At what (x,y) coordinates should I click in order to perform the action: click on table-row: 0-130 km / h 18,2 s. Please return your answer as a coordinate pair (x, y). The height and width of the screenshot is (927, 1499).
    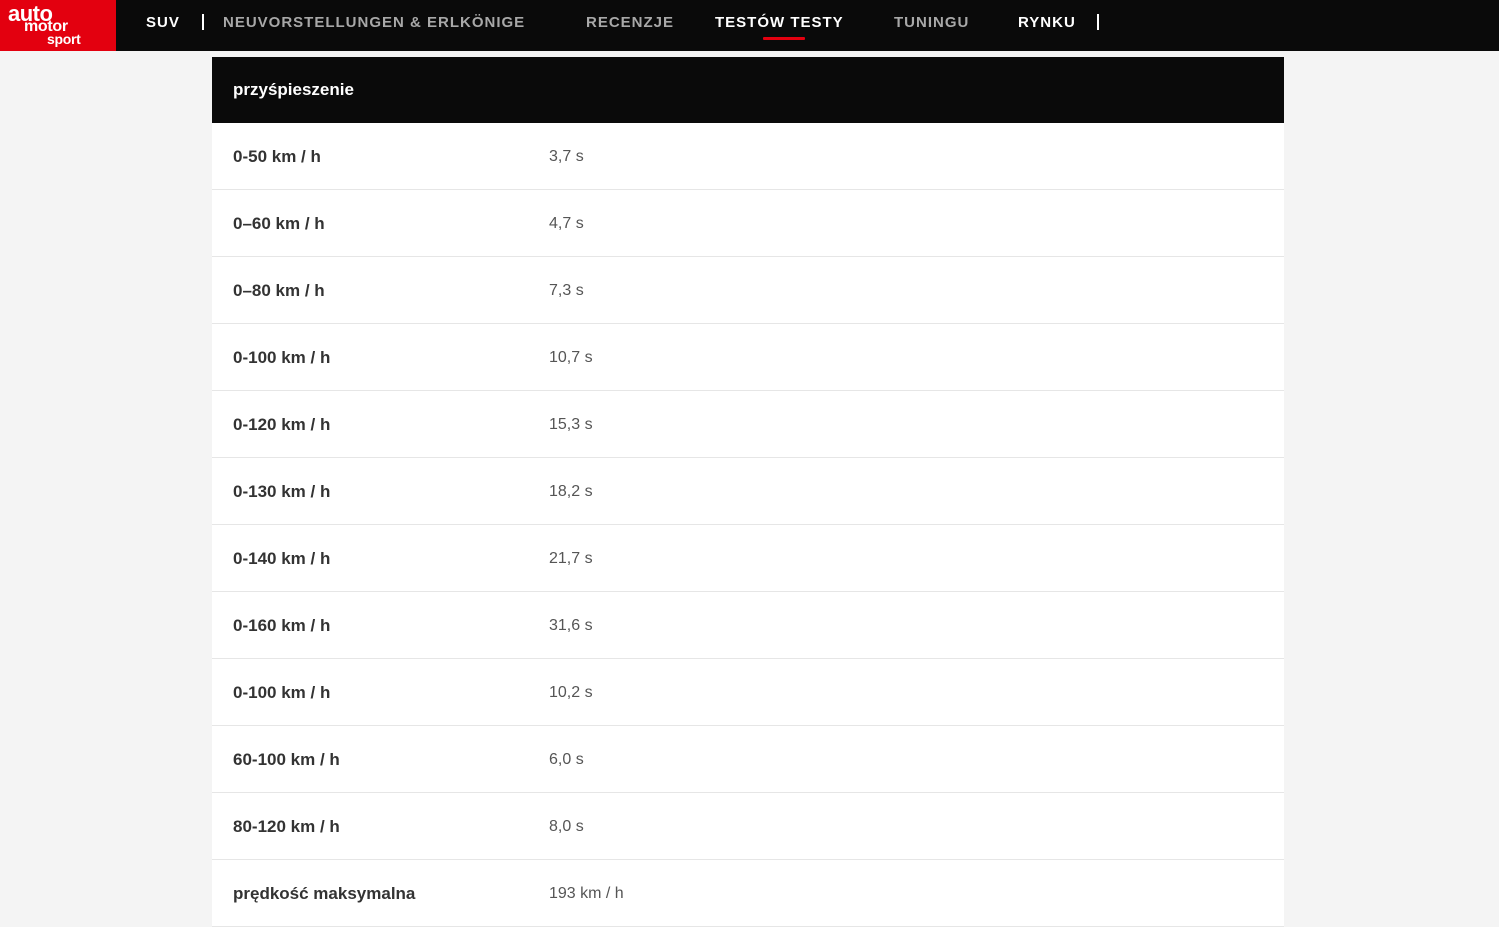
    Looking at the image, I should click on (748, 491).